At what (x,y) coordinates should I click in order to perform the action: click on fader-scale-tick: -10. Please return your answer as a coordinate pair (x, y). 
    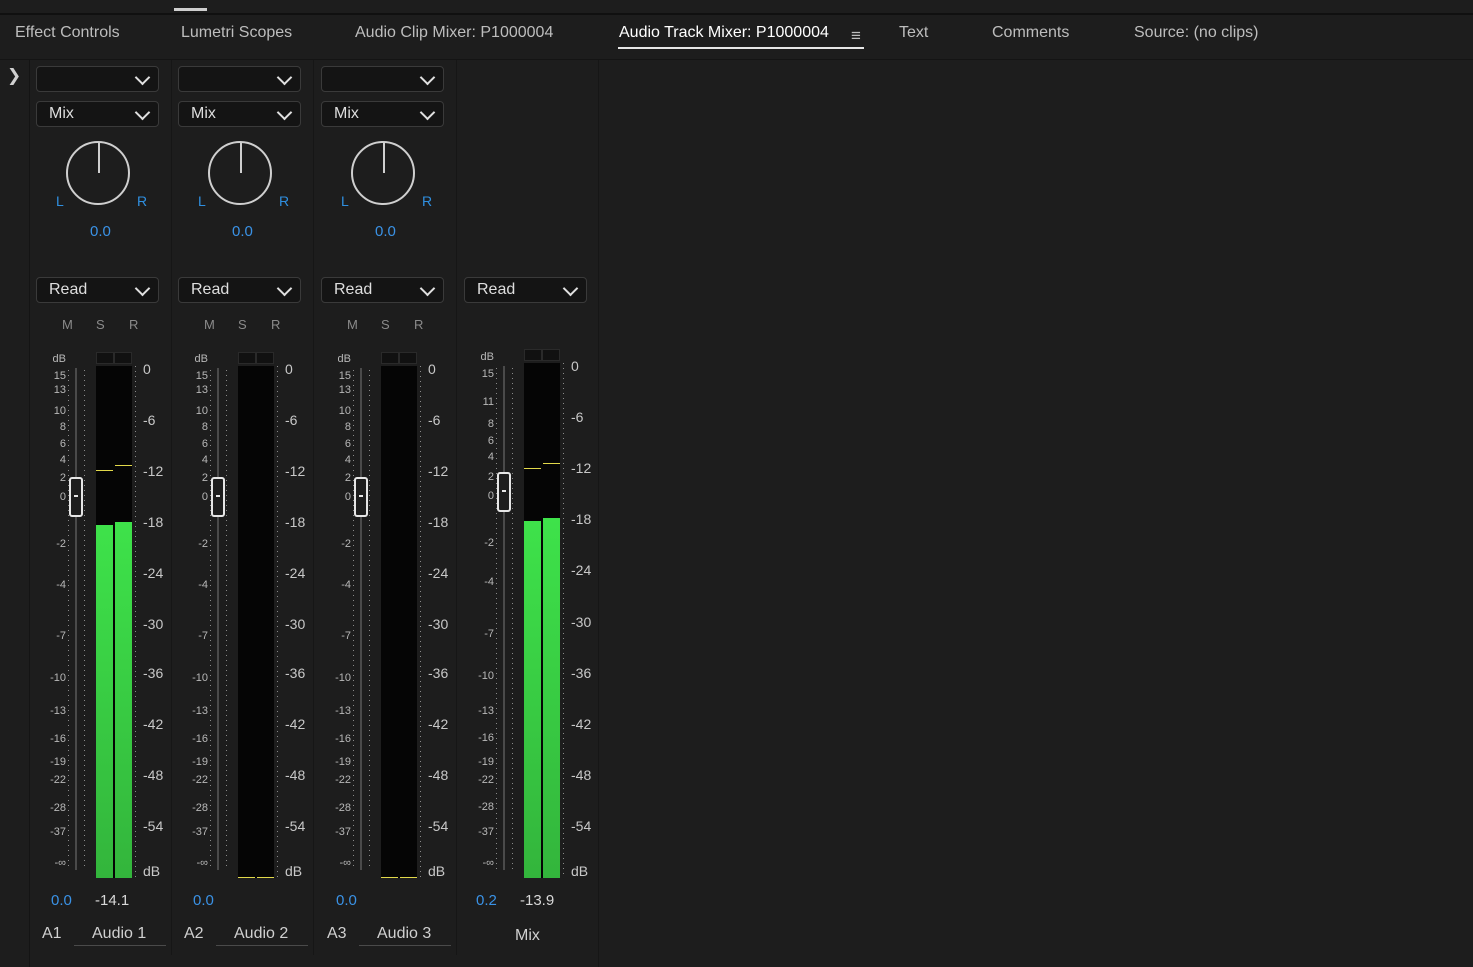
    Looking at the image, I should click on (200, 678).